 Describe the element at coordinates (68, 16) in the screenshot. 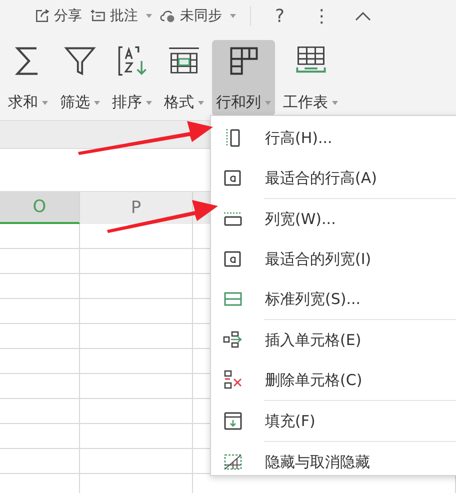

I see `toolbar-label: 分享` at that location.